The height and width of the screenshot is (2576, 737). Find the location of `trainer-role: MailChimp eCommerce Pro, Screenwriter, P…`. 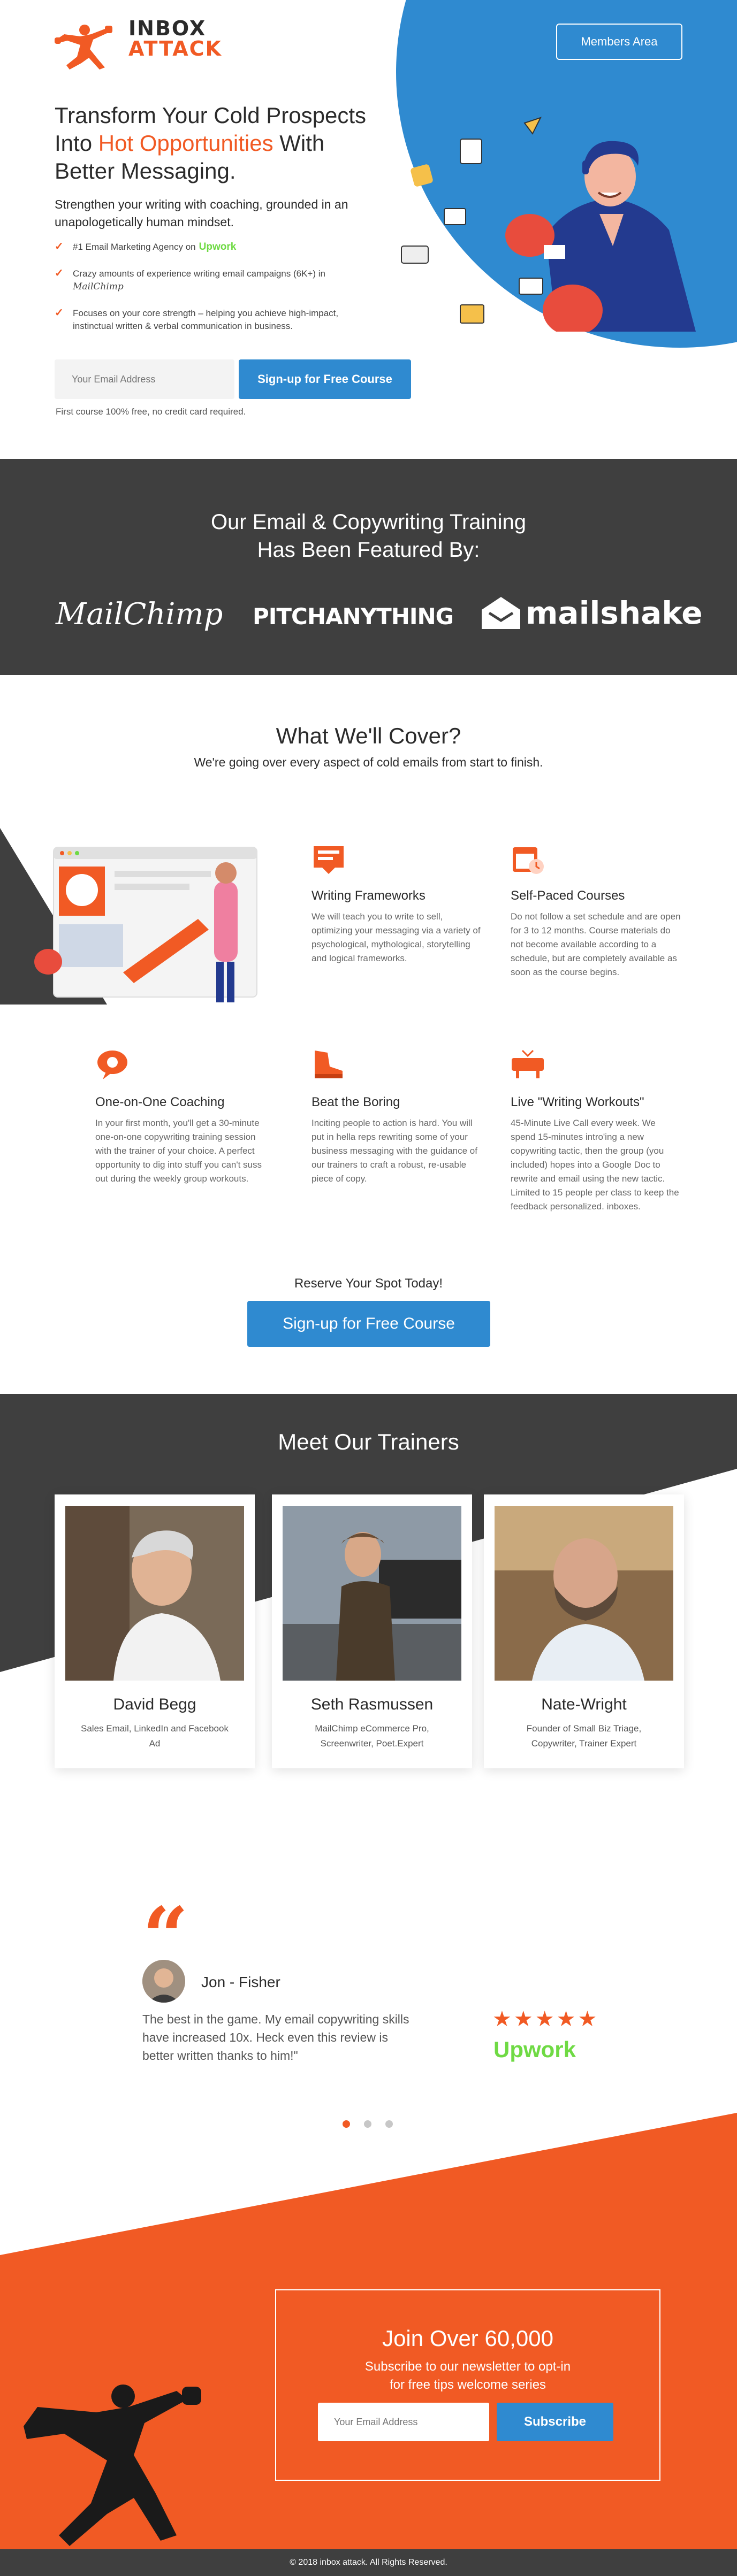

trainer-role: MailChimp eCommerce Pro, Screenwriter, P… is located at coordinates (372, 1736).